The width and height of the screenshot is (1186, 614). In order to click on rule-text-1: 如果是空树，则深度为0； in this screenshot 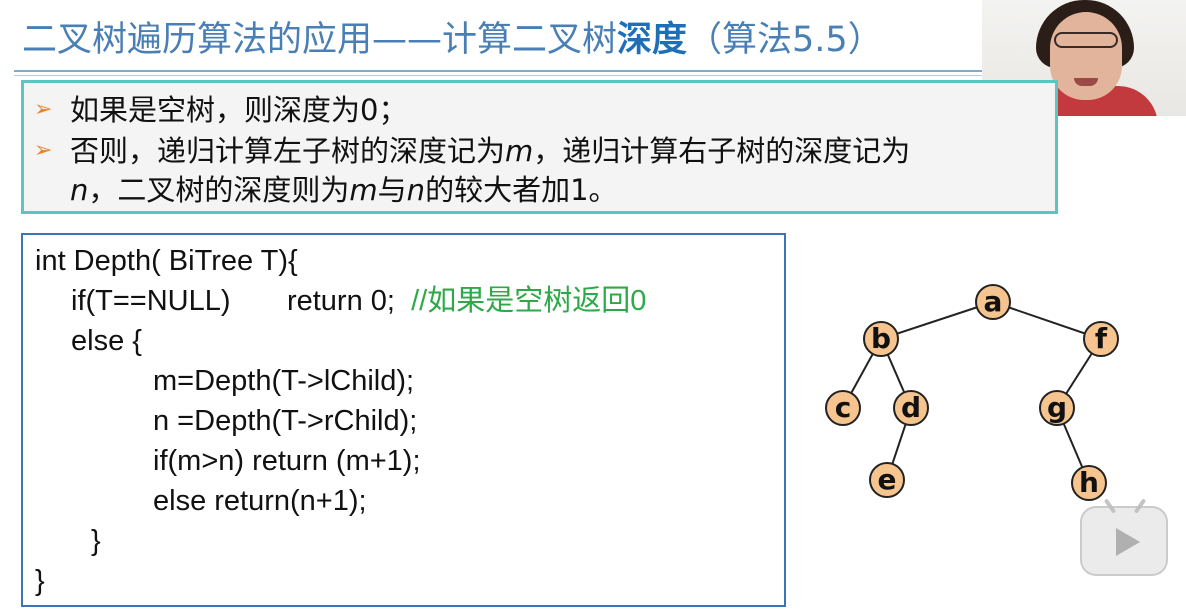, I will do `click(239, 110)`.